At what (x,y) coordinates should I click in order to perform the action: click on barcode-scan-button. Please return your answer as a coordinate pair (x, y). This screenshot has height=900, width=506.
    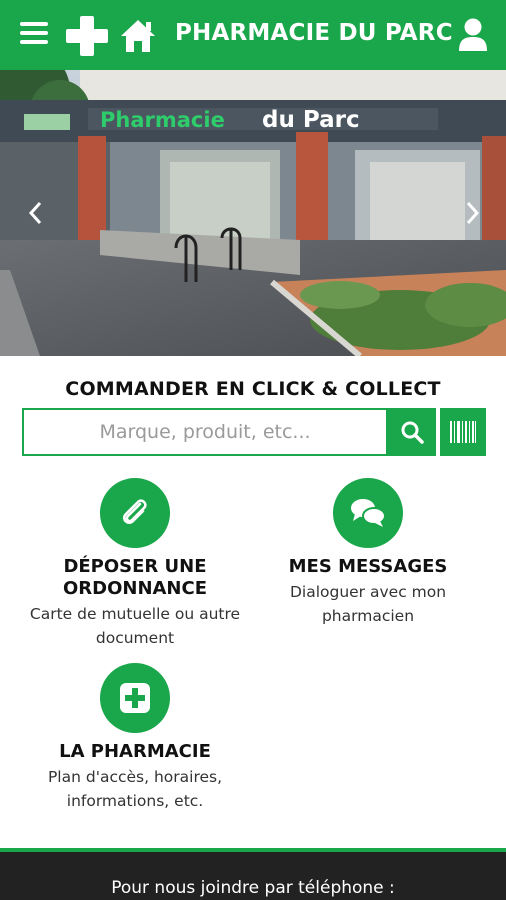
    Looking at the image, I should click on (463, 432).